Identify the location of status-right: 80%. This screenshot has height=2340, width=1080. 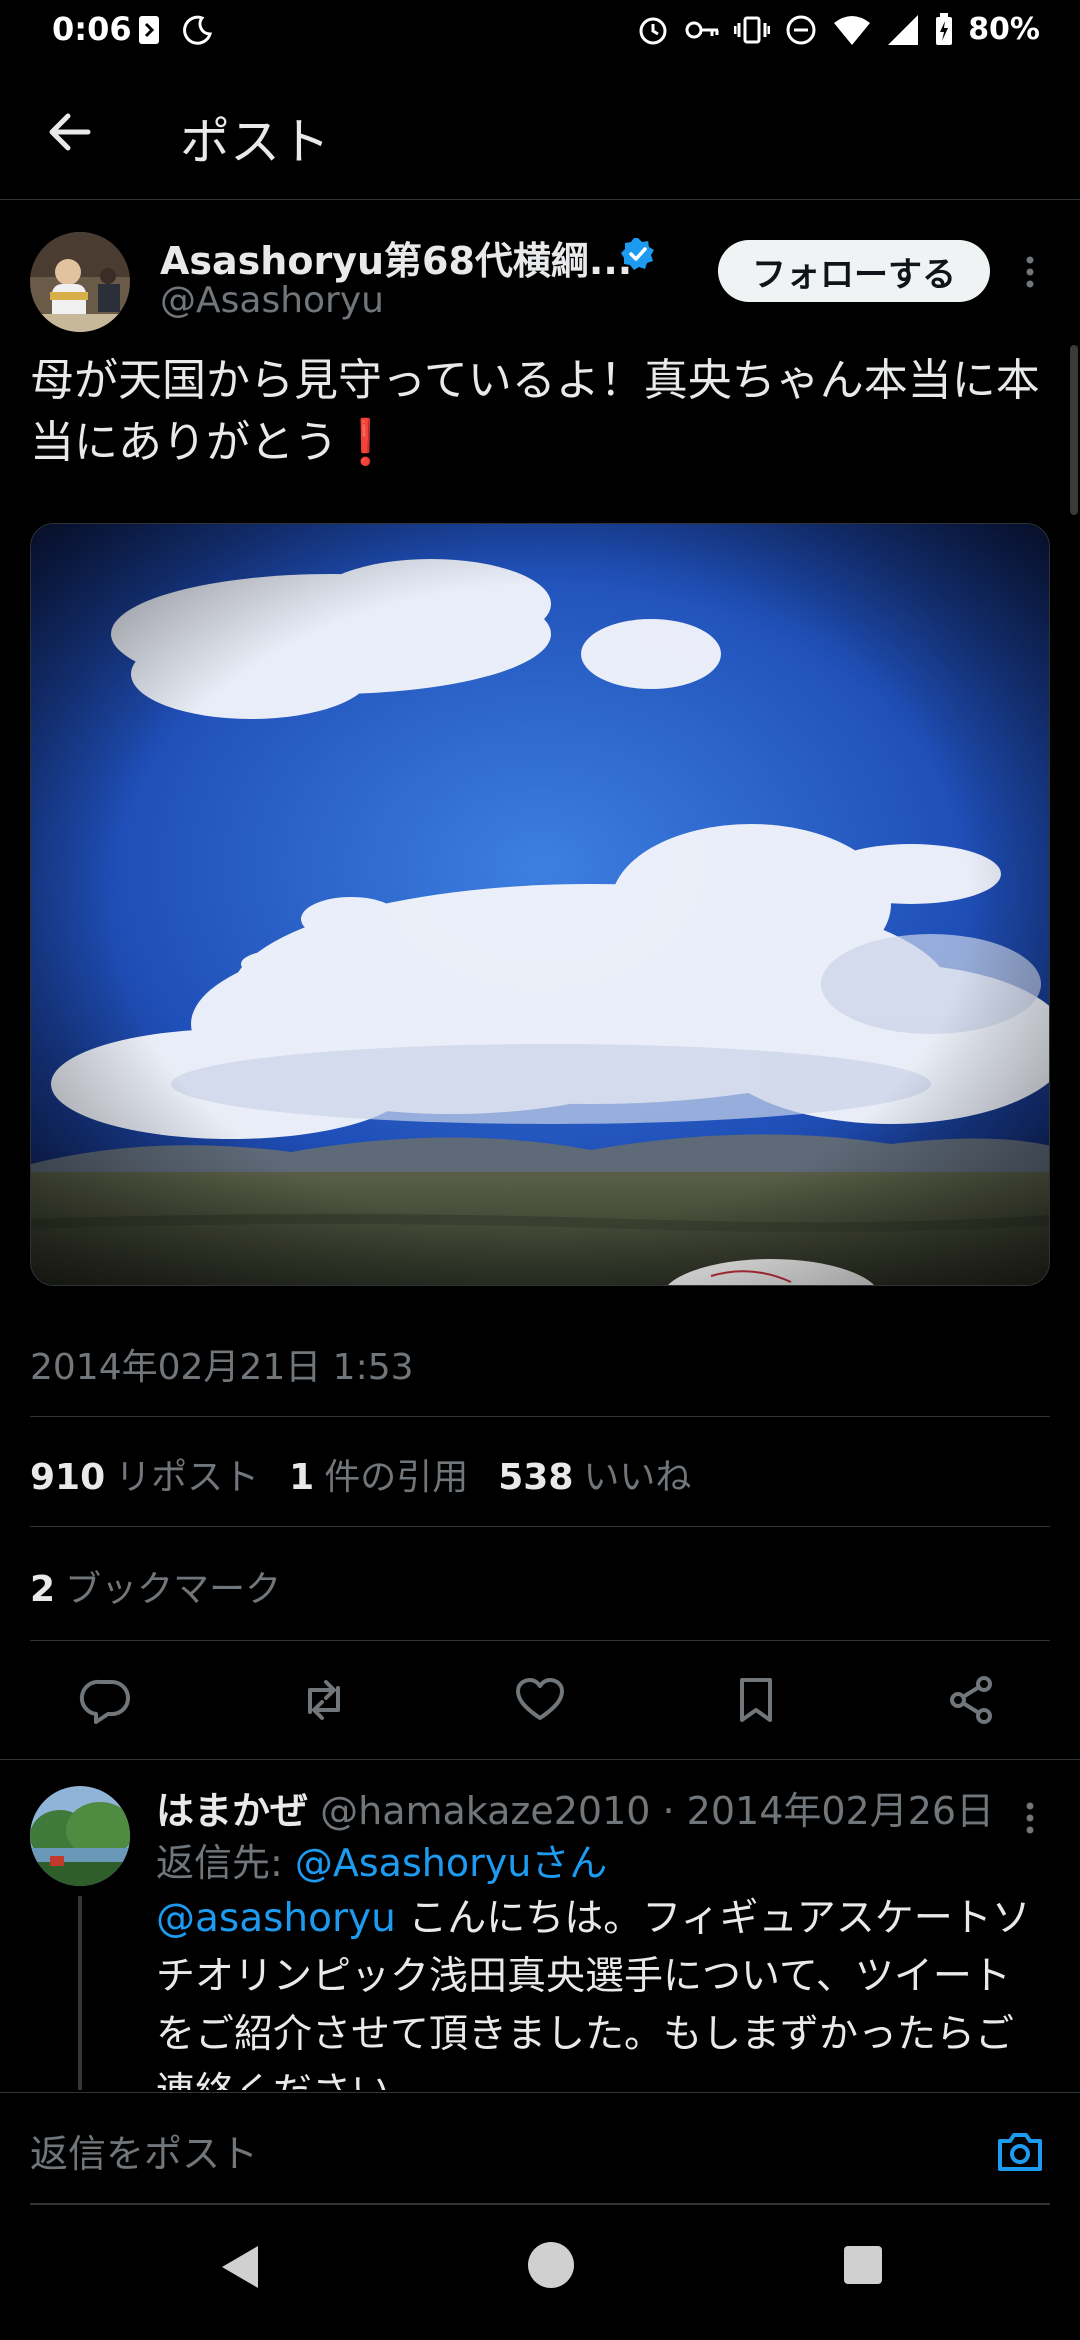
(838, 29).